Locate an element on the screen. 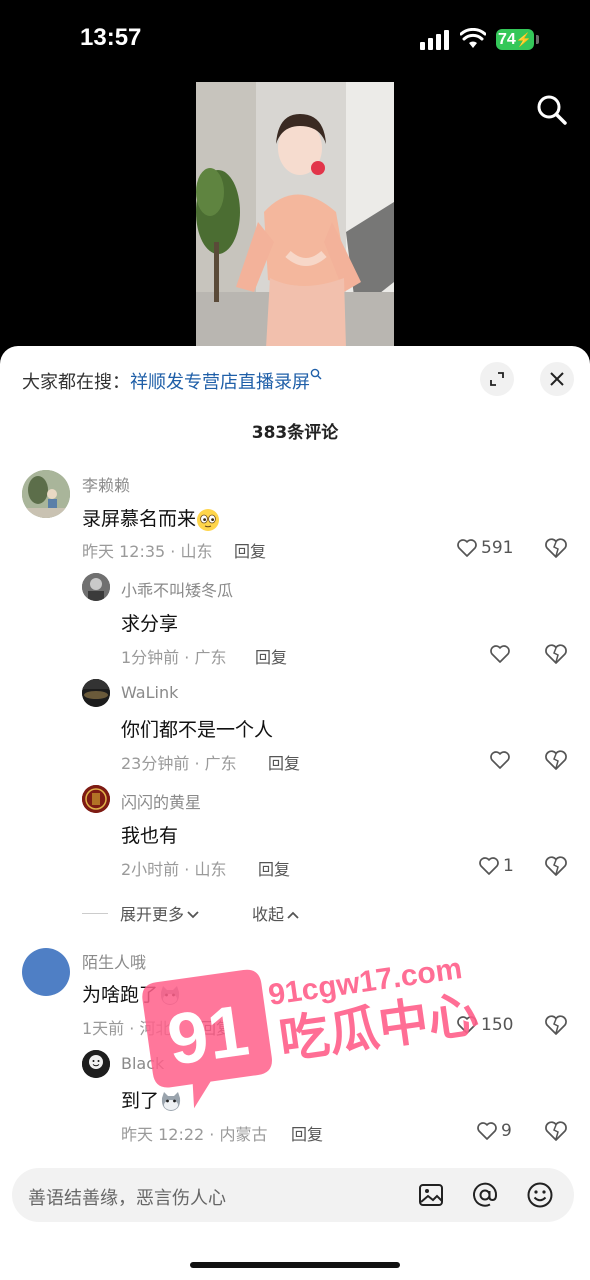 The width and height of the screenshot is (590, 1280). thread-divider is located at coordinates (95, 913).